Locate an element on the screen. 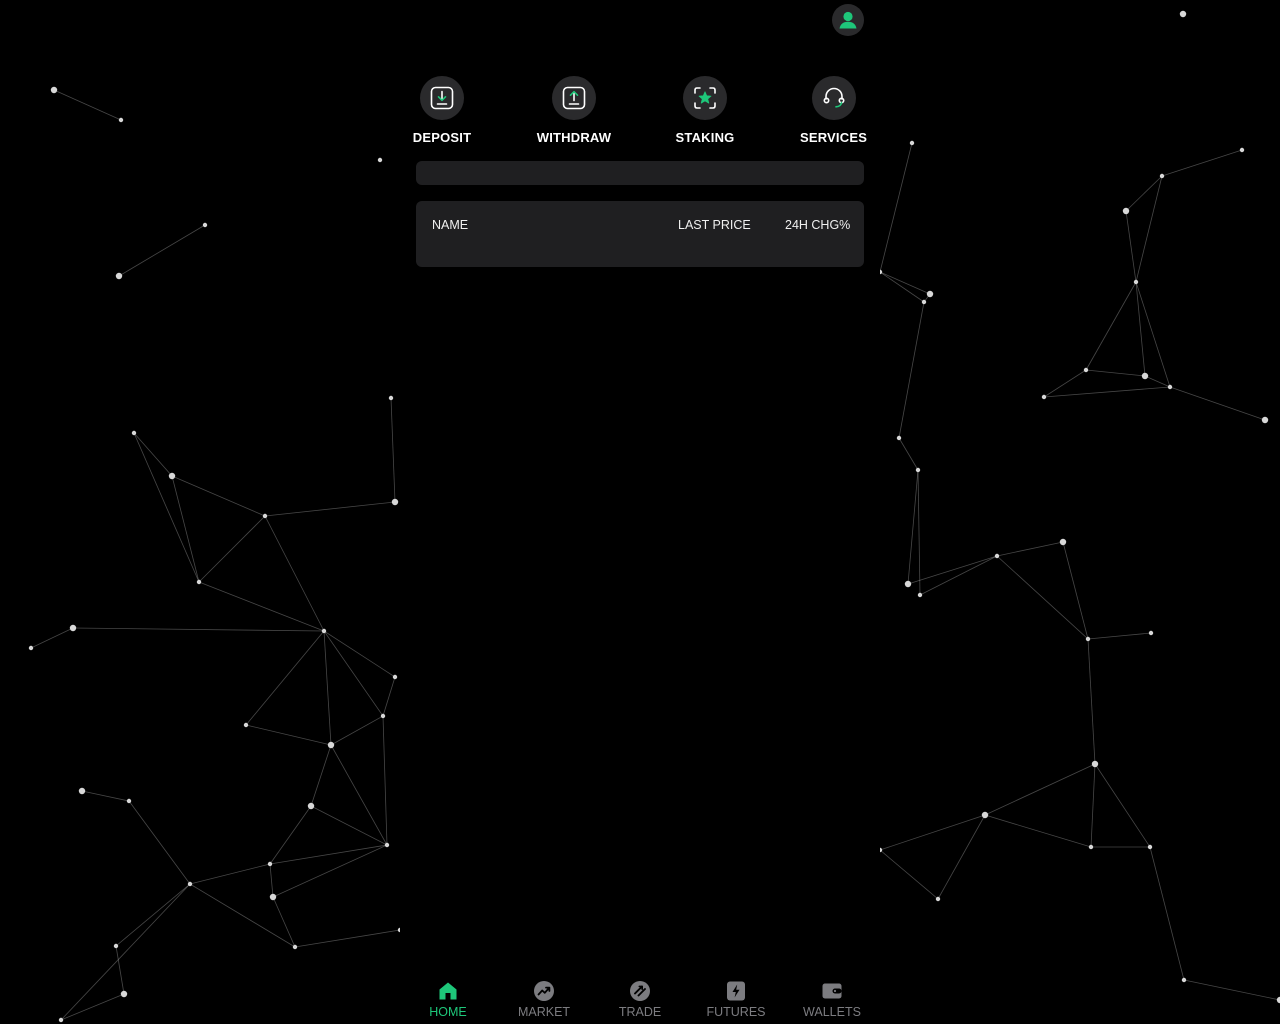  announcement-banner is located at coordinates (640, 173).